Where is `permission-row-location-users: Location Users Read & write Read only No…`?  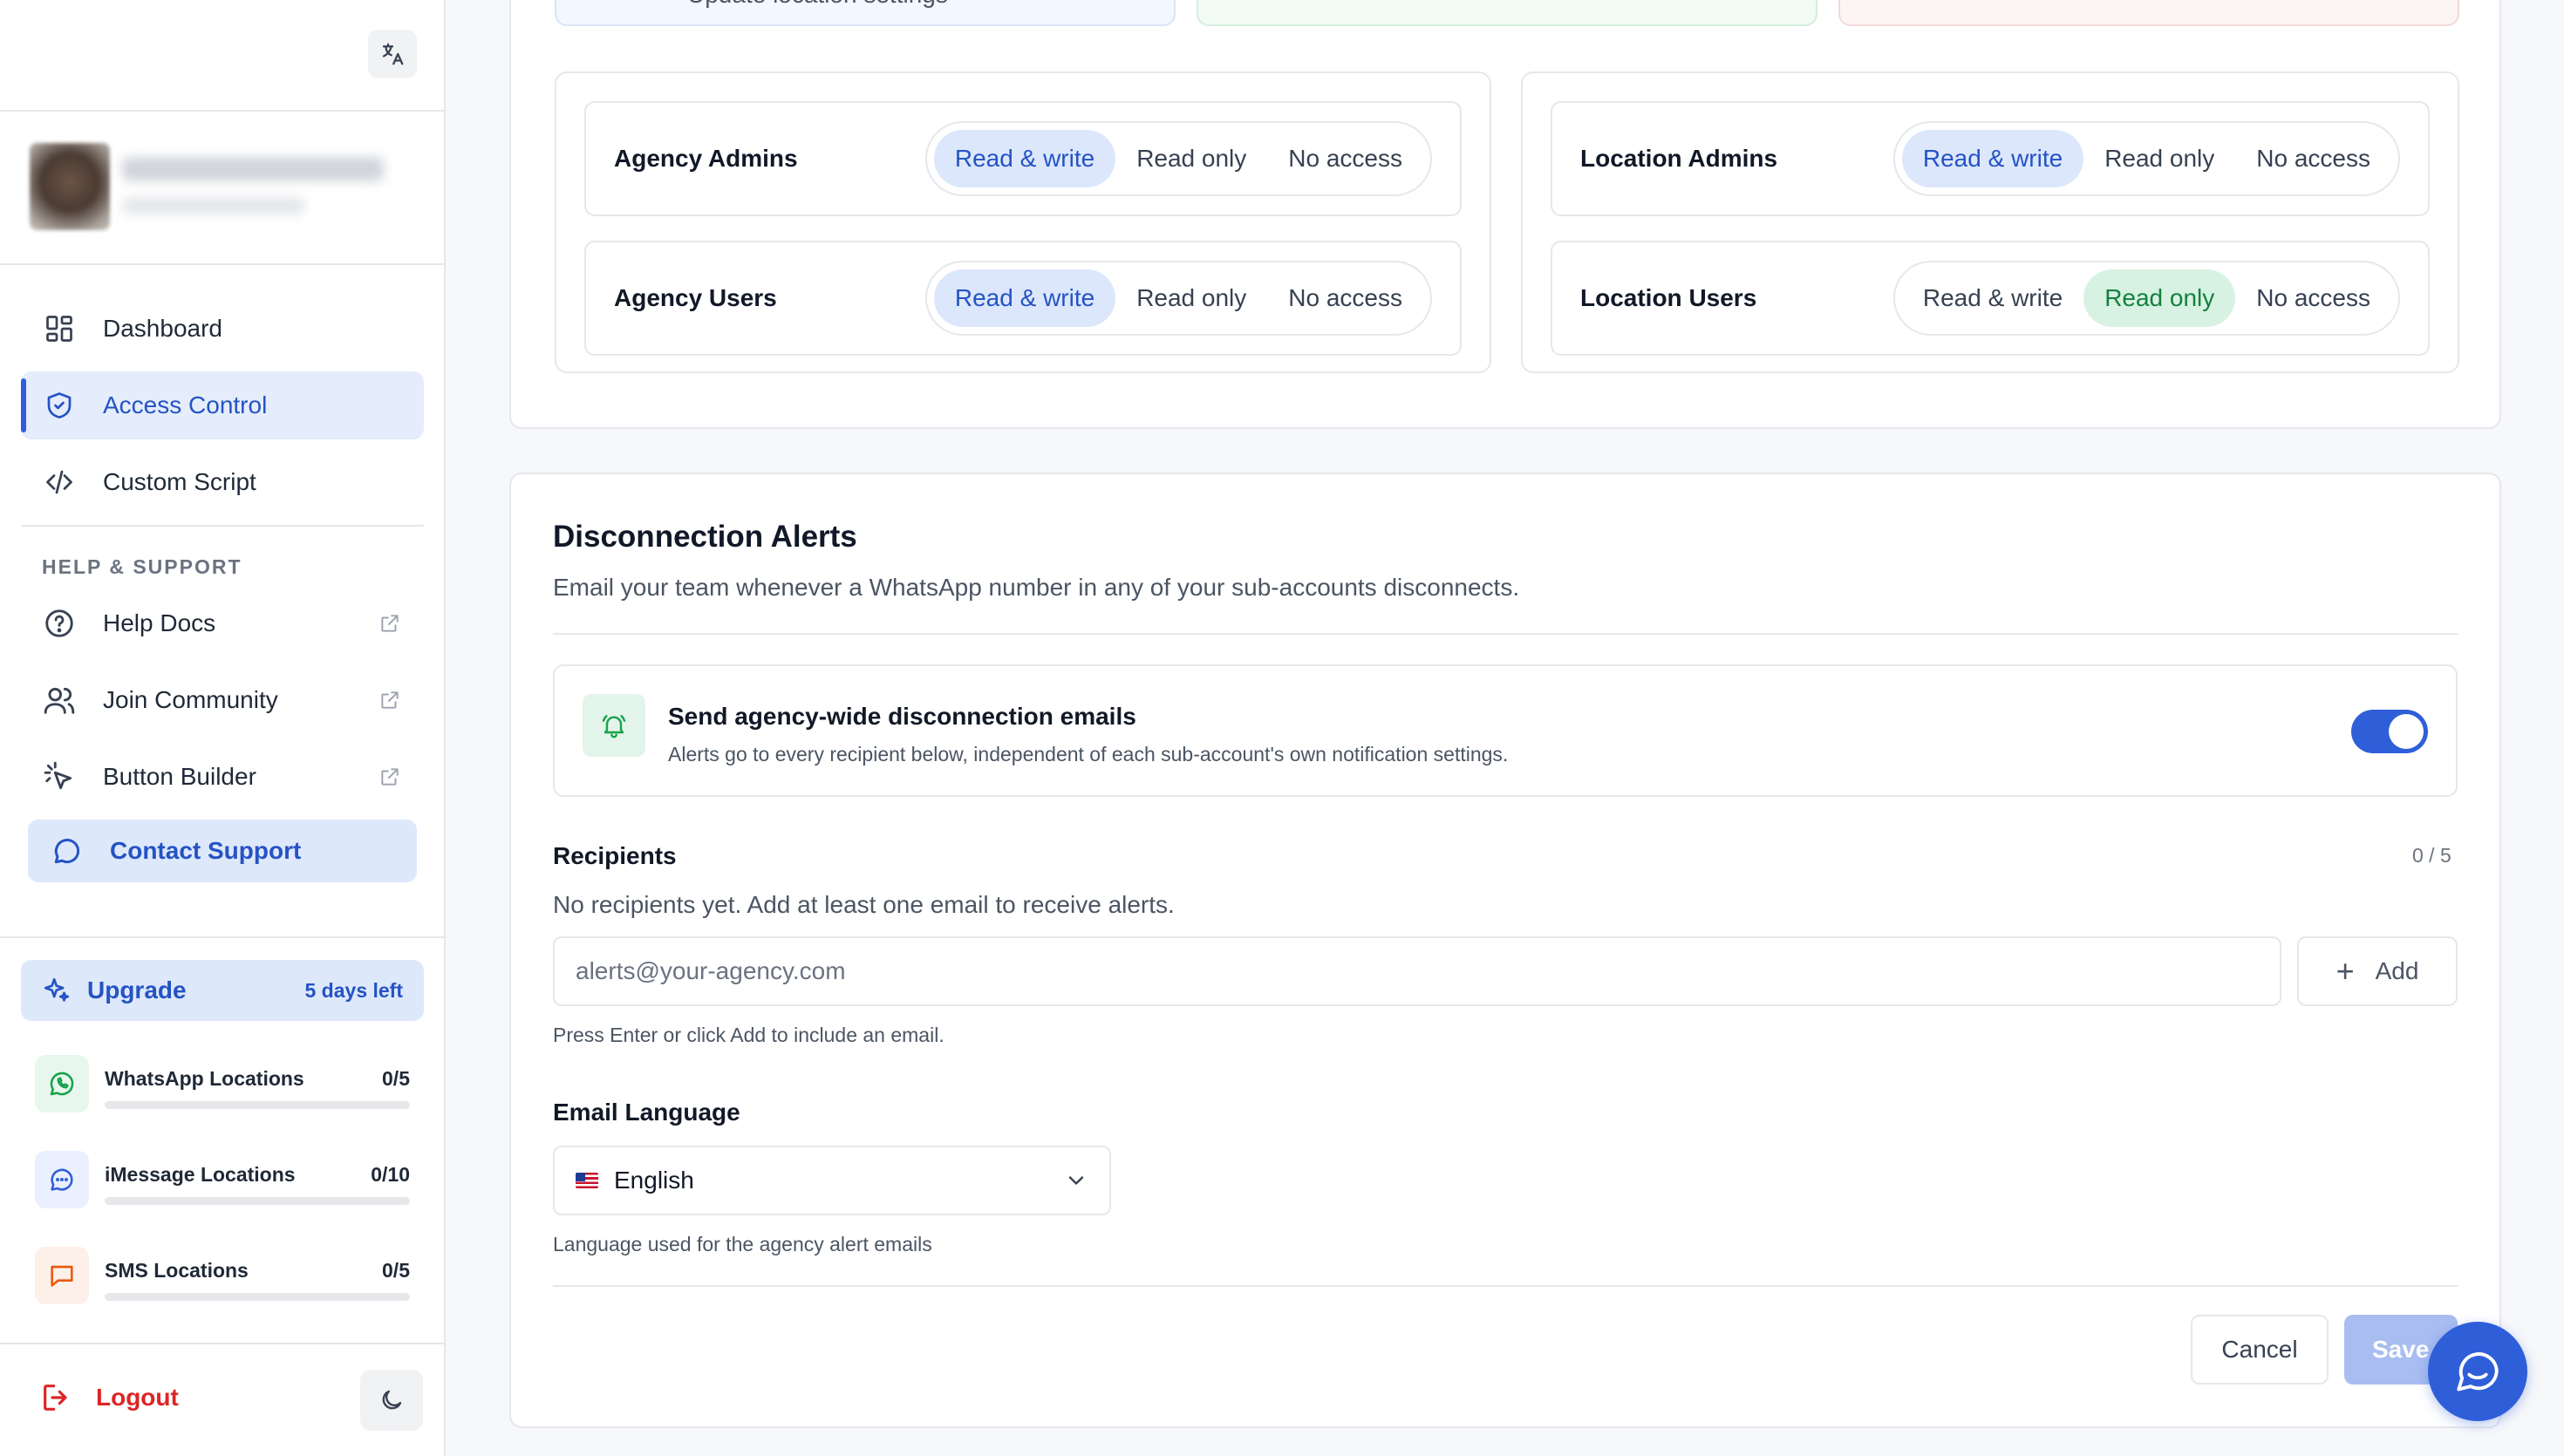 permission-row-location-users: Location Users Read & write Read only No… is located at coordinates (1990, 298).